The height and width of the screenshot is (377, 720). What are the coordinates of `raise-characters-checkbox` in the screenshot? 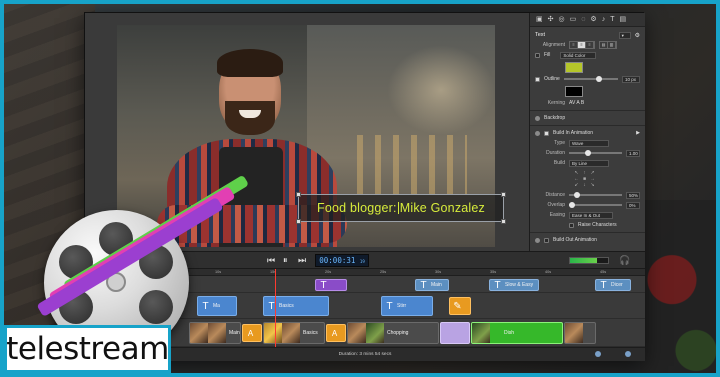 It's located at (571, 225).